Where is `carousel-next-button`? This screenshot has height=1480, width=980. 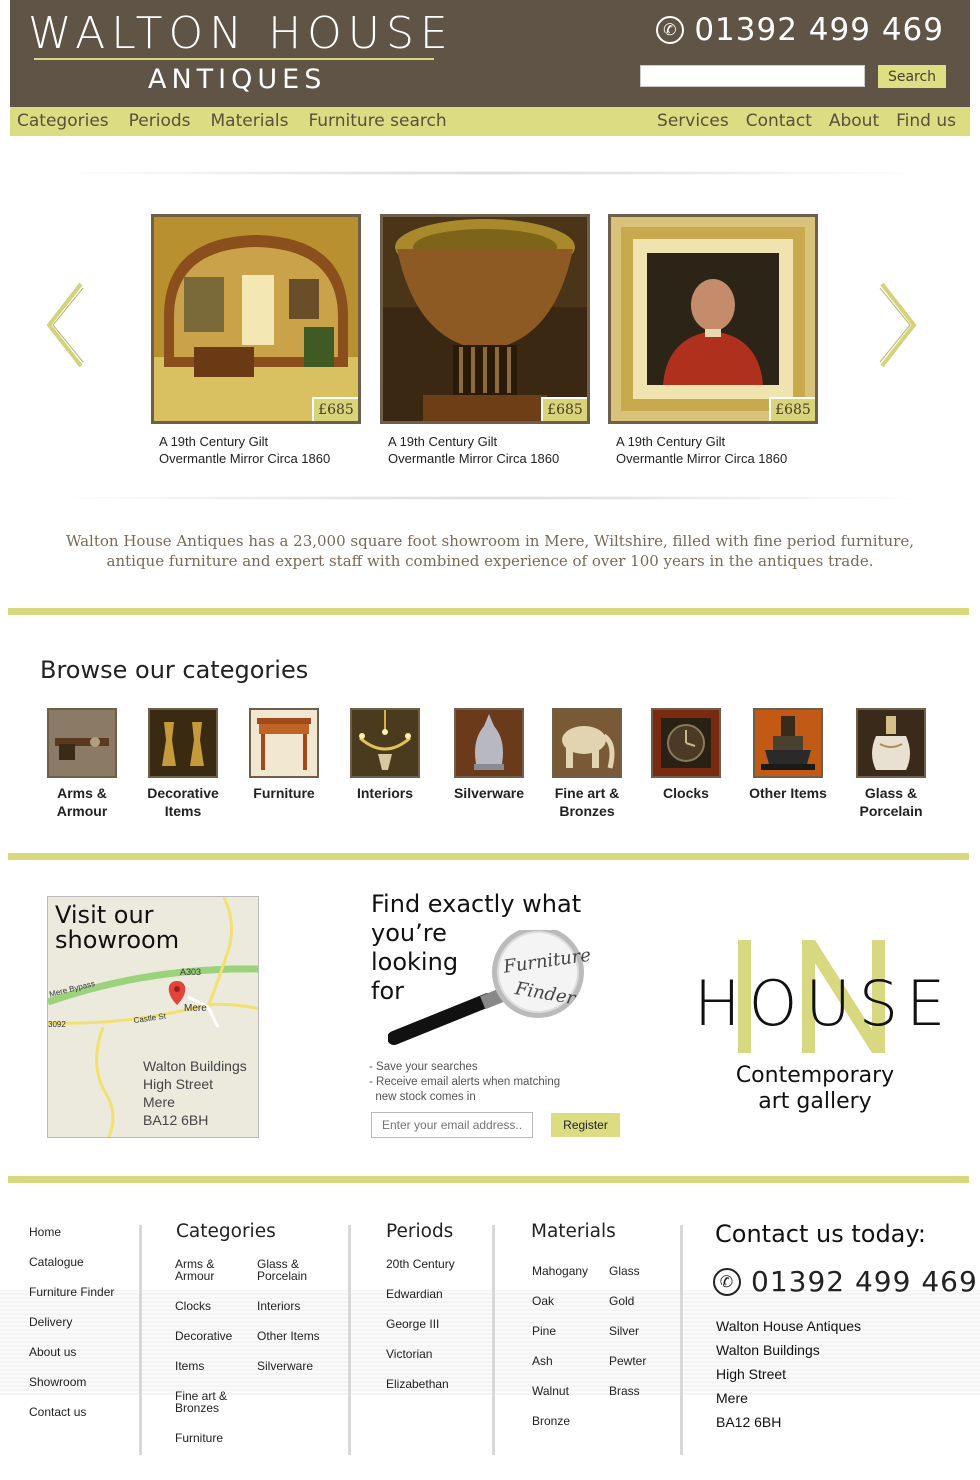
carousel-next-button is located at coordinates (898, 325).